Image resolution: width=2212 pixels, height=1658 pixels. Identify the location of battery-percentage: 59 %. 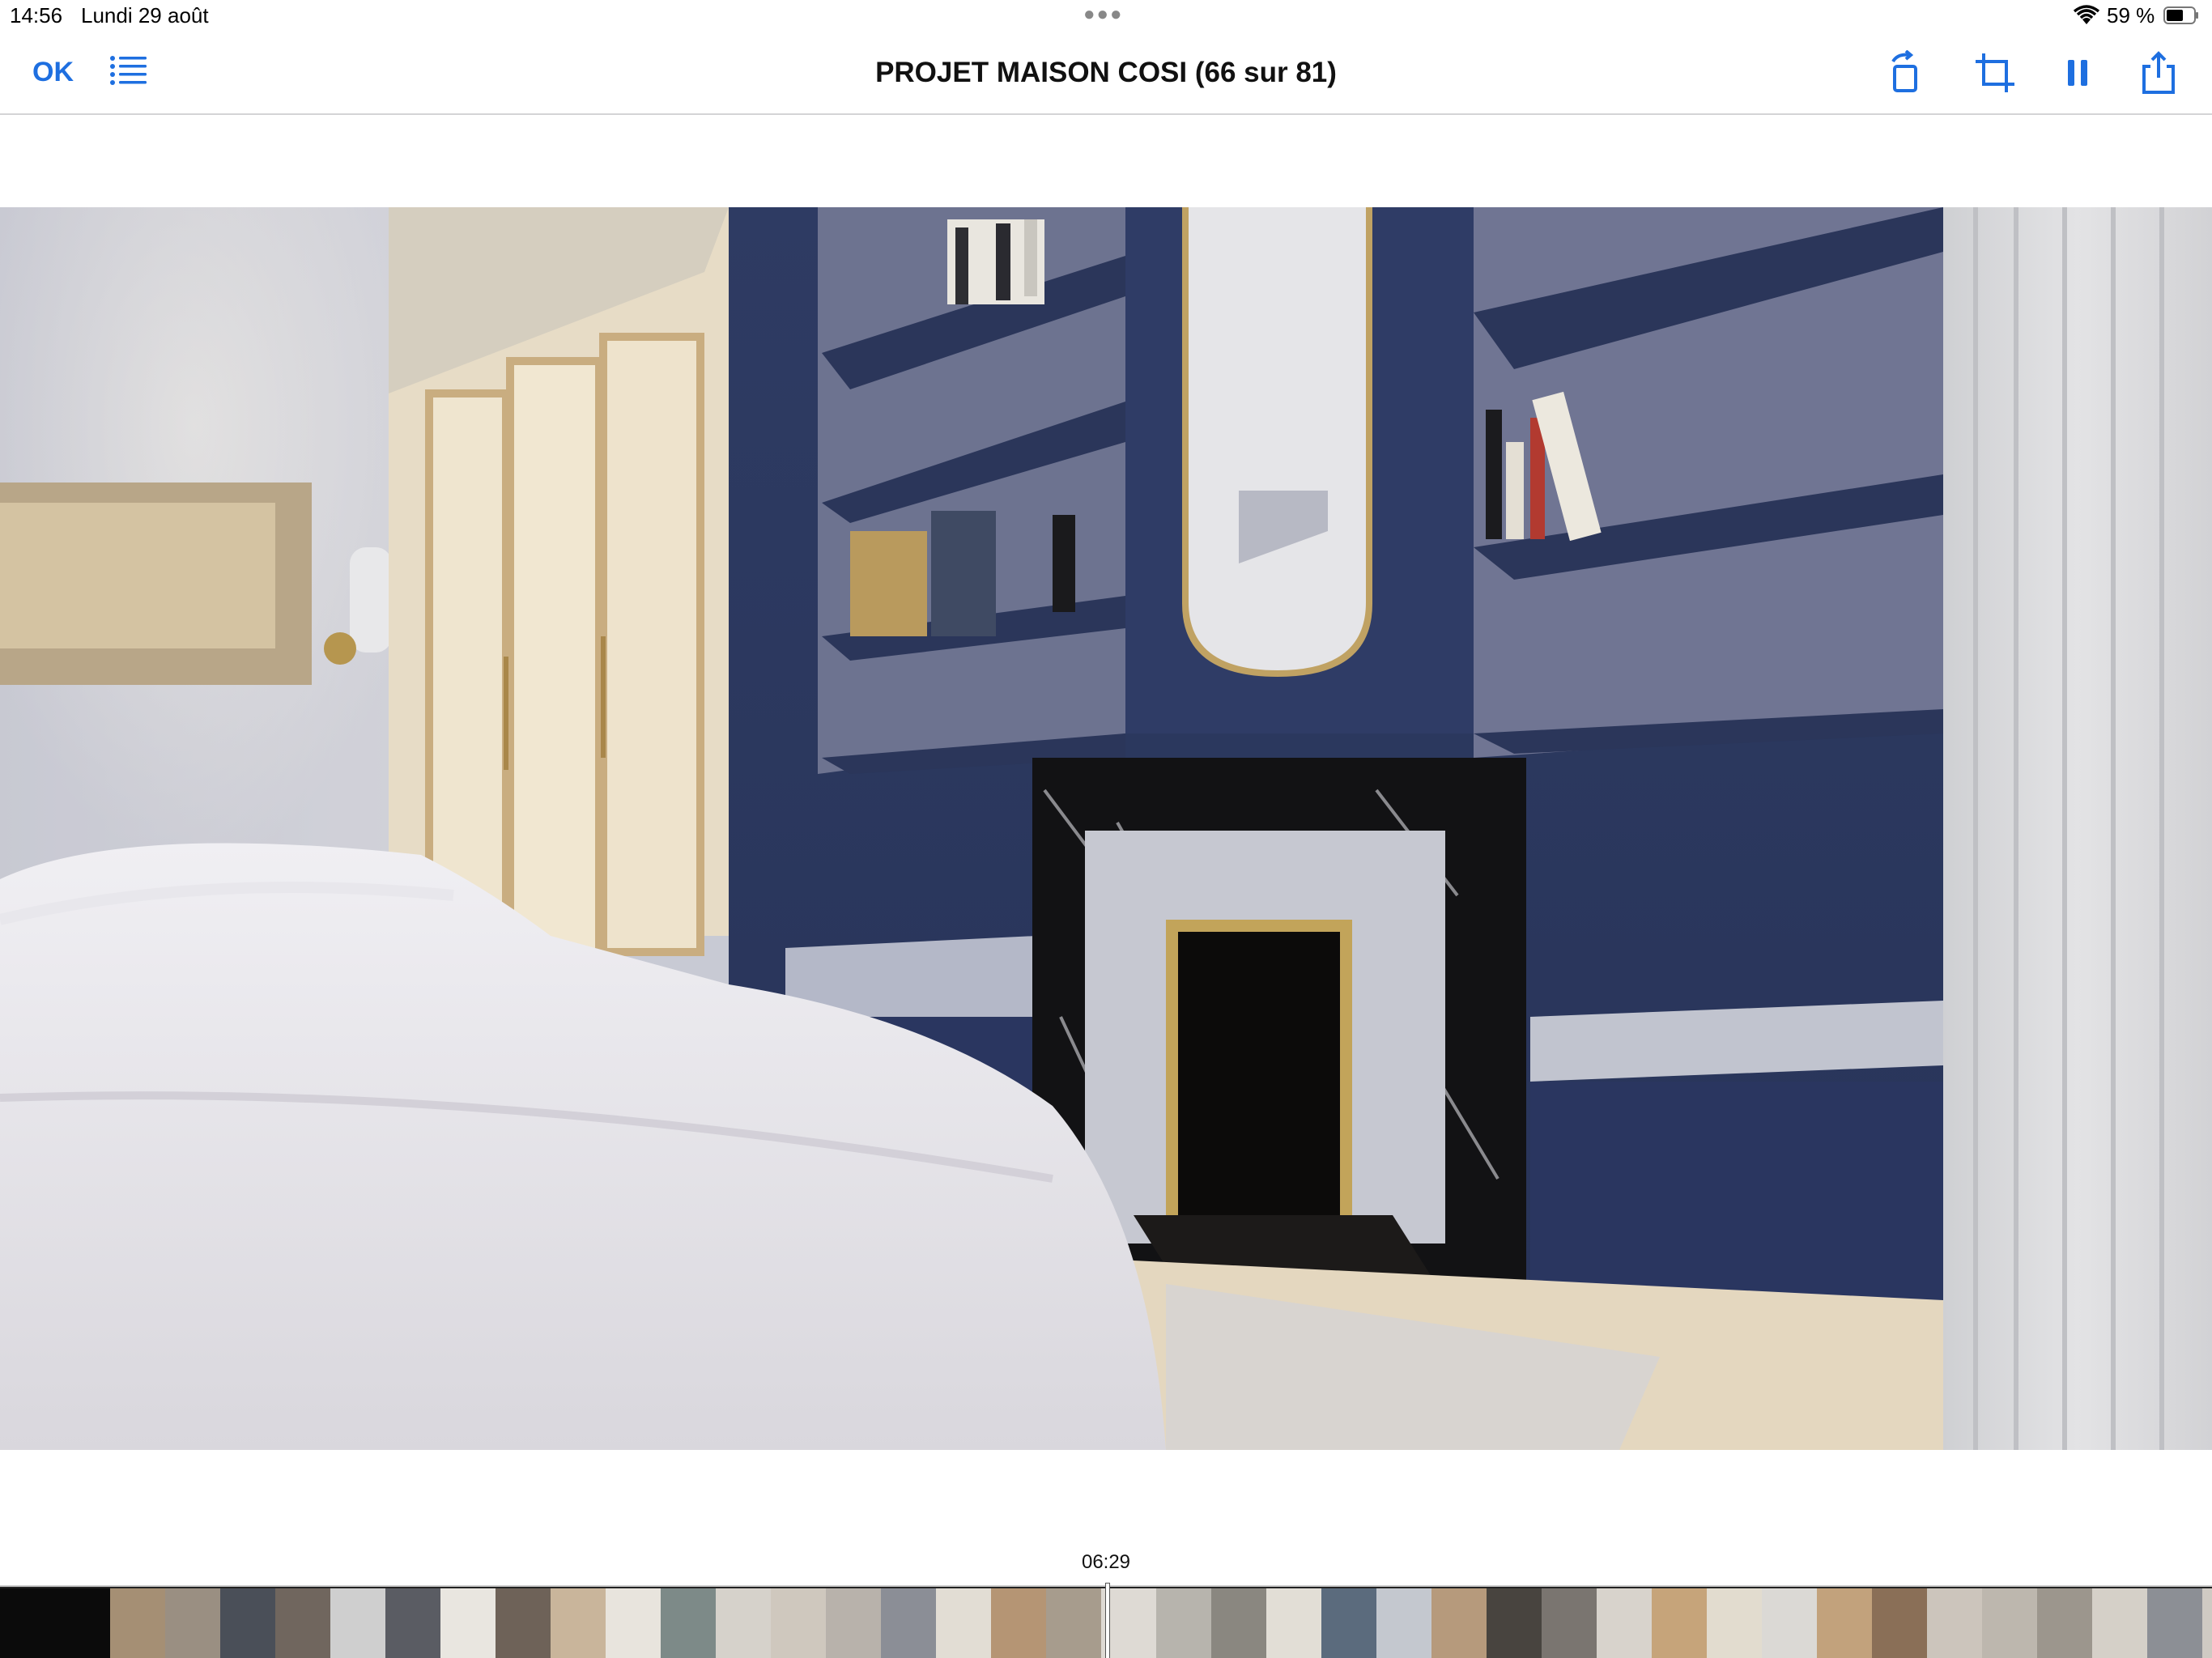
(2131, 15).